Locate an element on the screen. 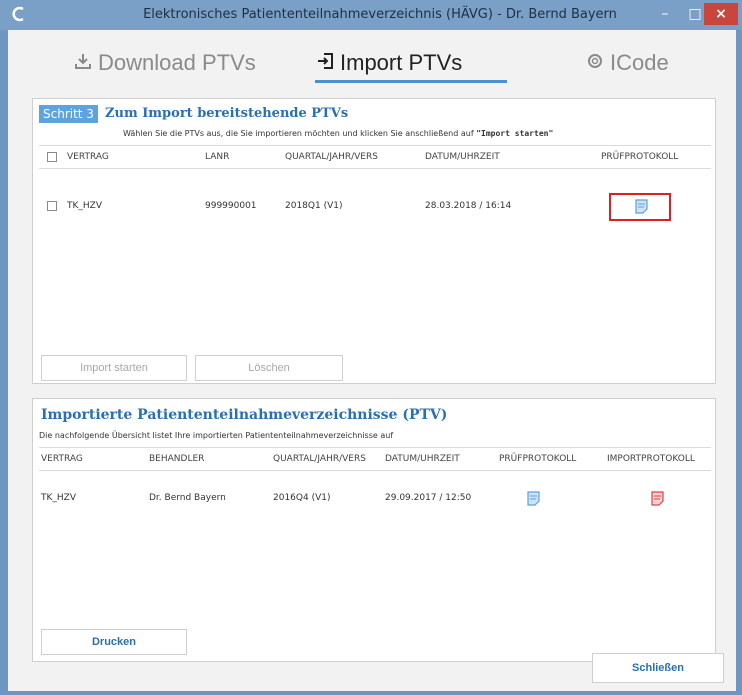 This screenshot has width=742, height=695. panel-title: Zum Import bereitstehende PTVs is located at coordinates (227, 113).